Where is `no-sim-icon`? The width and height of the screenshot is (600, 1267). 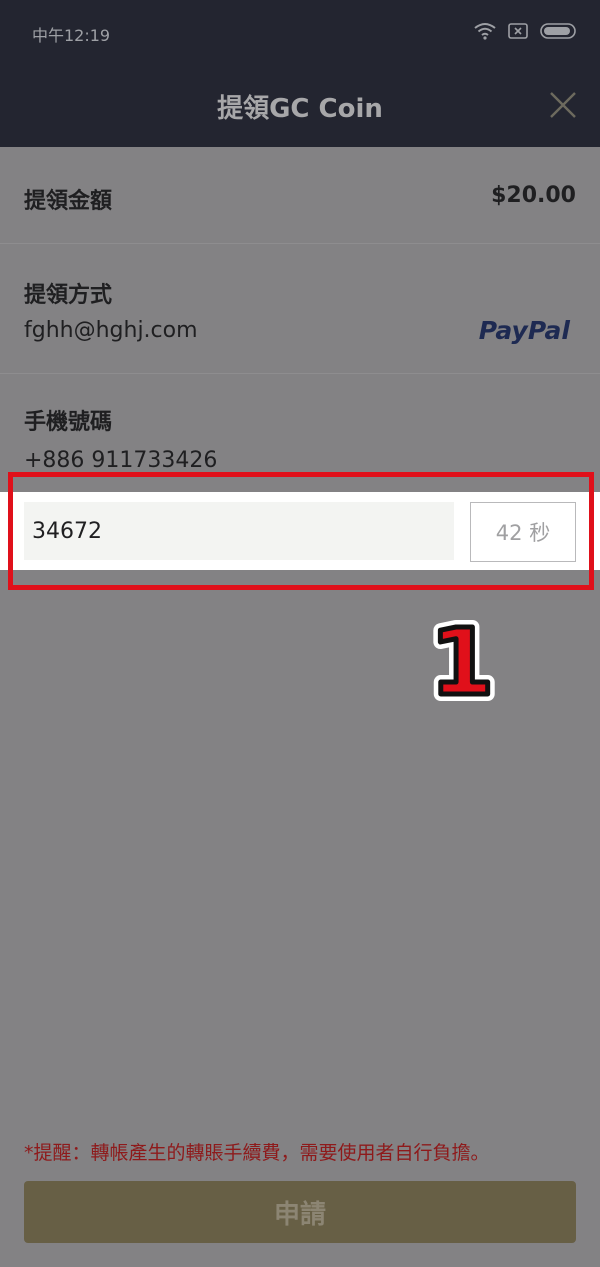
no-sim-icon is located at coordinates (518, 31).